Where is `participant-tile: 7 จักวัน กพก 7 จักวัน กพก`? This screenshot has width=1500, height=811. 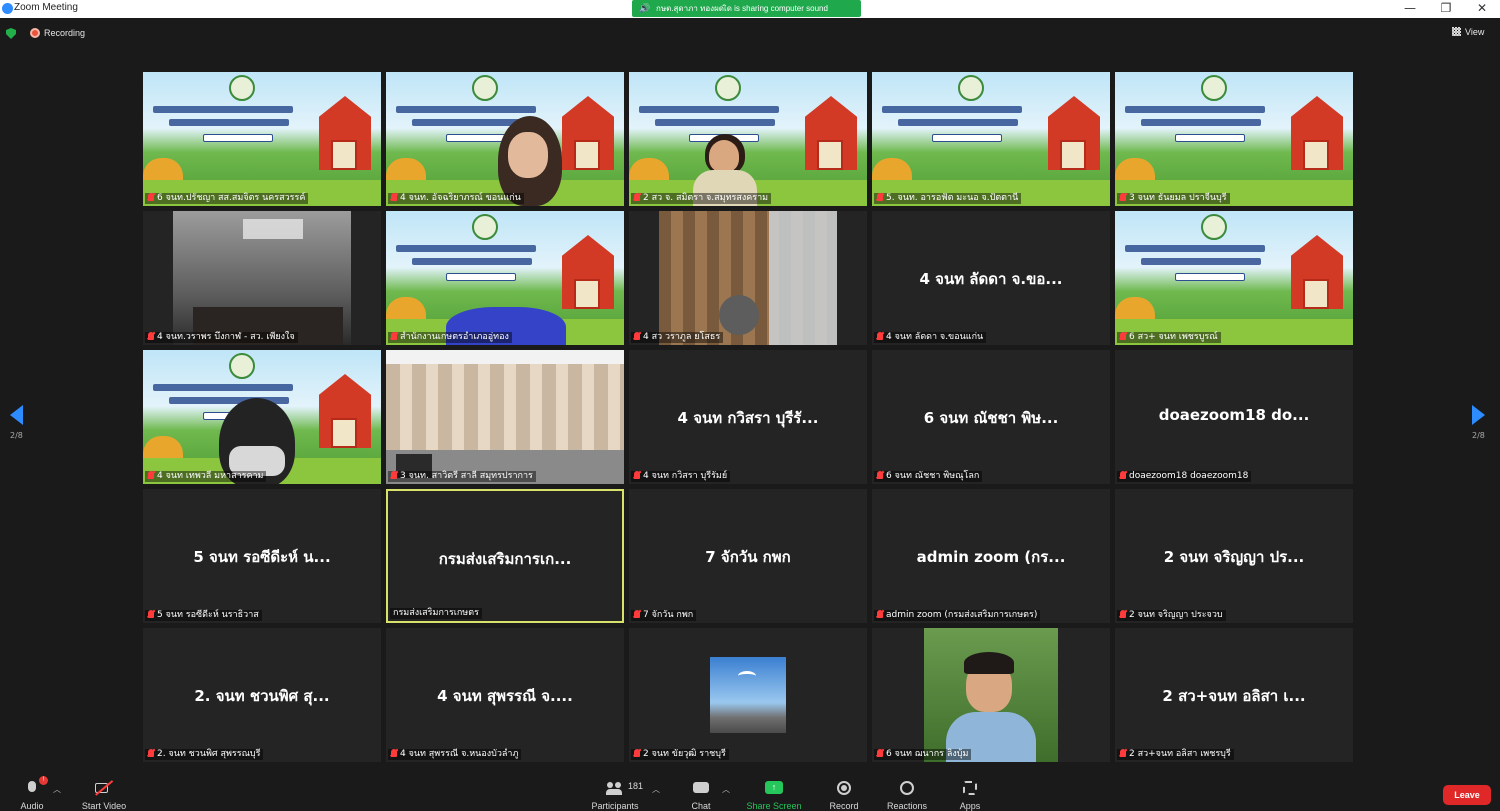 participant-tile: 7 จักวัน กพก 7 จักวัน กพก is located at coordinates (748, 556).